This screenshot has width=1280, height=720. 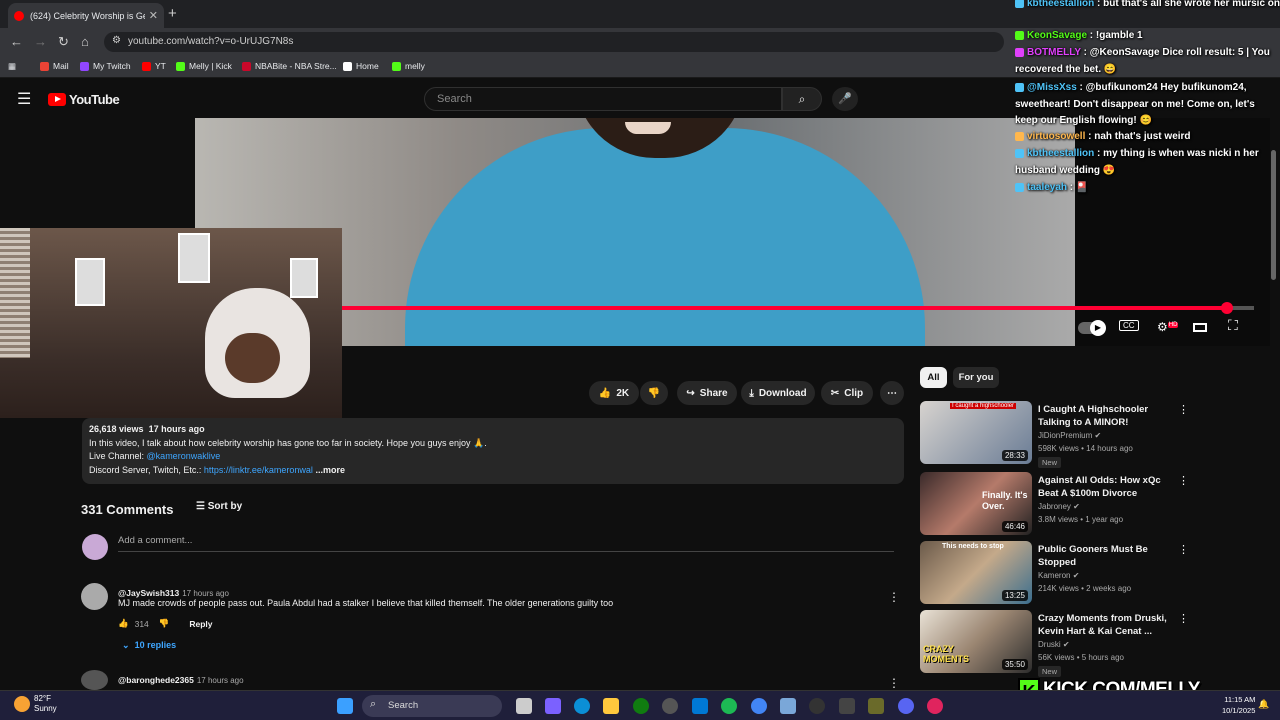 I want to click on video-thumbnail: CRAZY MOMENTS 35:50, so click(x=976, y=641).